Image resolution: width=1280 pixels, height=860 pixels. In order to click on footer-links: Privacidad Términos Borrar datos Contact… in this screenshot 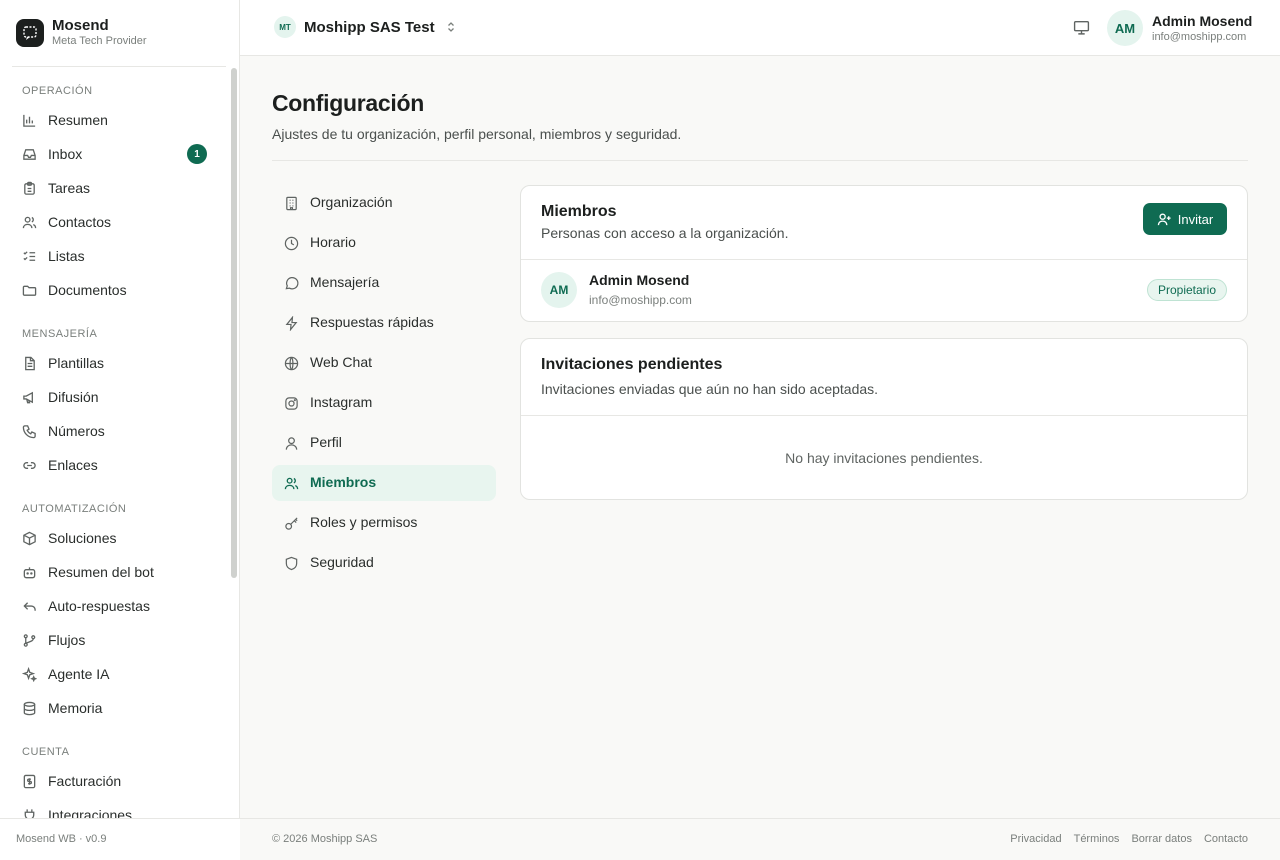, I will do `click(1129, 839)`.